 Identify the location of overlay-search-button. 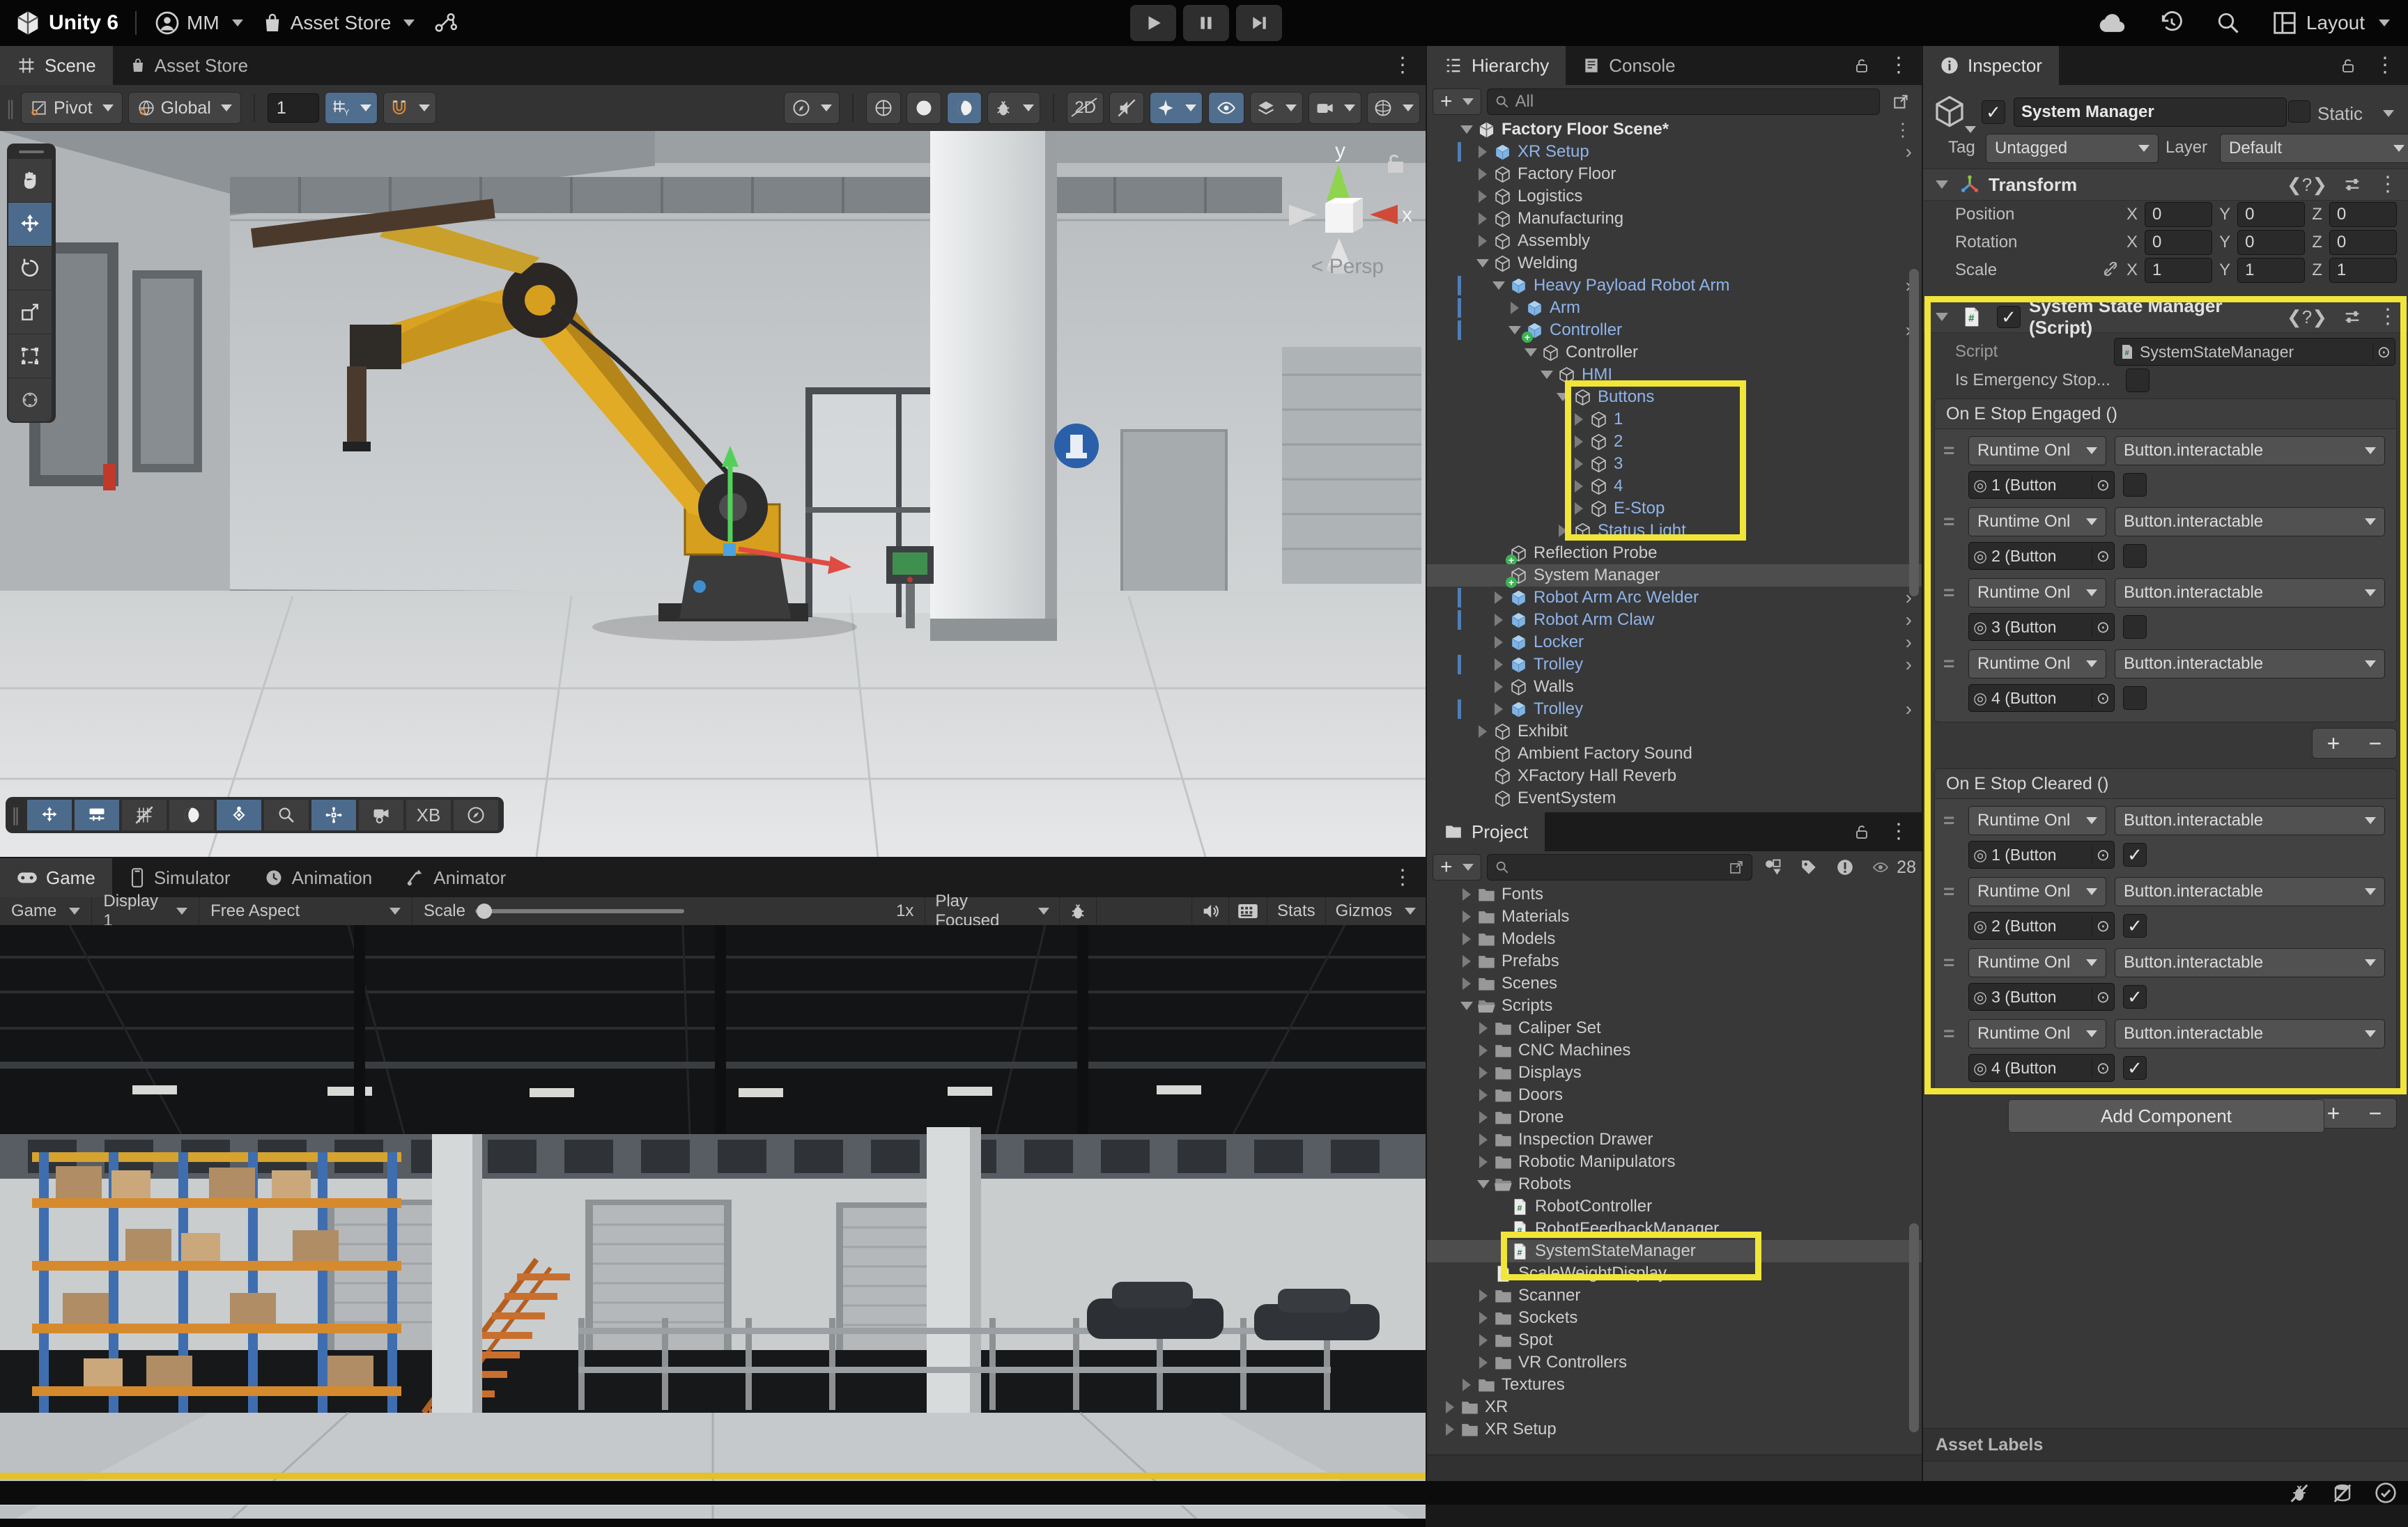
(286, 815).